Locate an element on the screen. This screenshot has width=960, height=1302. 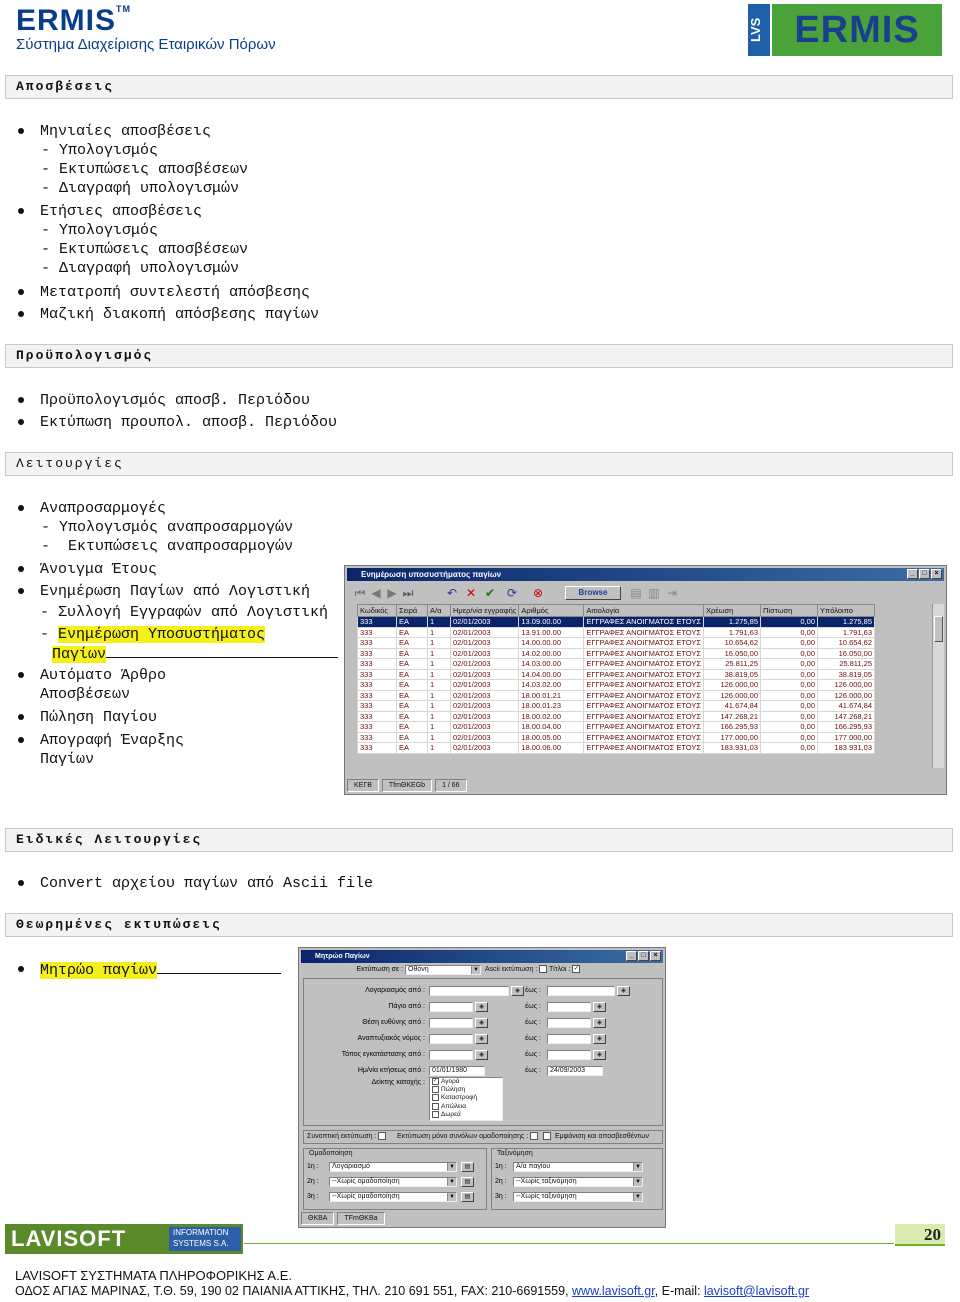
ascii-option: Ascii εκτύπωση : is located at coordinates (517, 970).